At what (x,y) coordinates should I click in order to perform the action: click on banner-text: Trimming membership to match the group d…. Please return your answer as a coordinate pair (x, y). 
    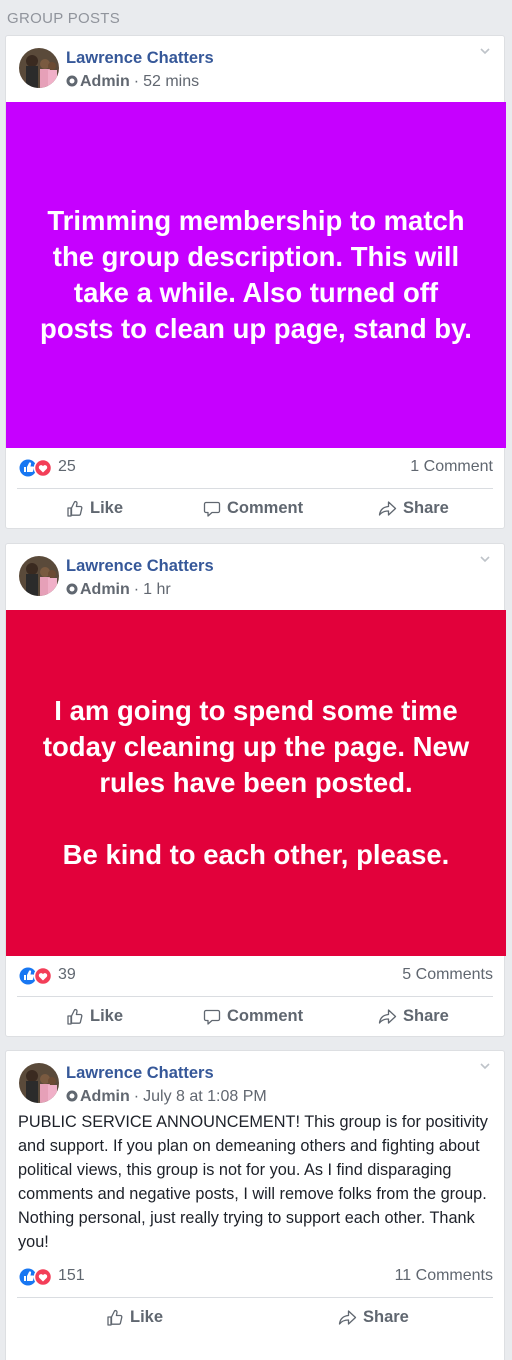
    Looking at the image, I should click on (256, 274).